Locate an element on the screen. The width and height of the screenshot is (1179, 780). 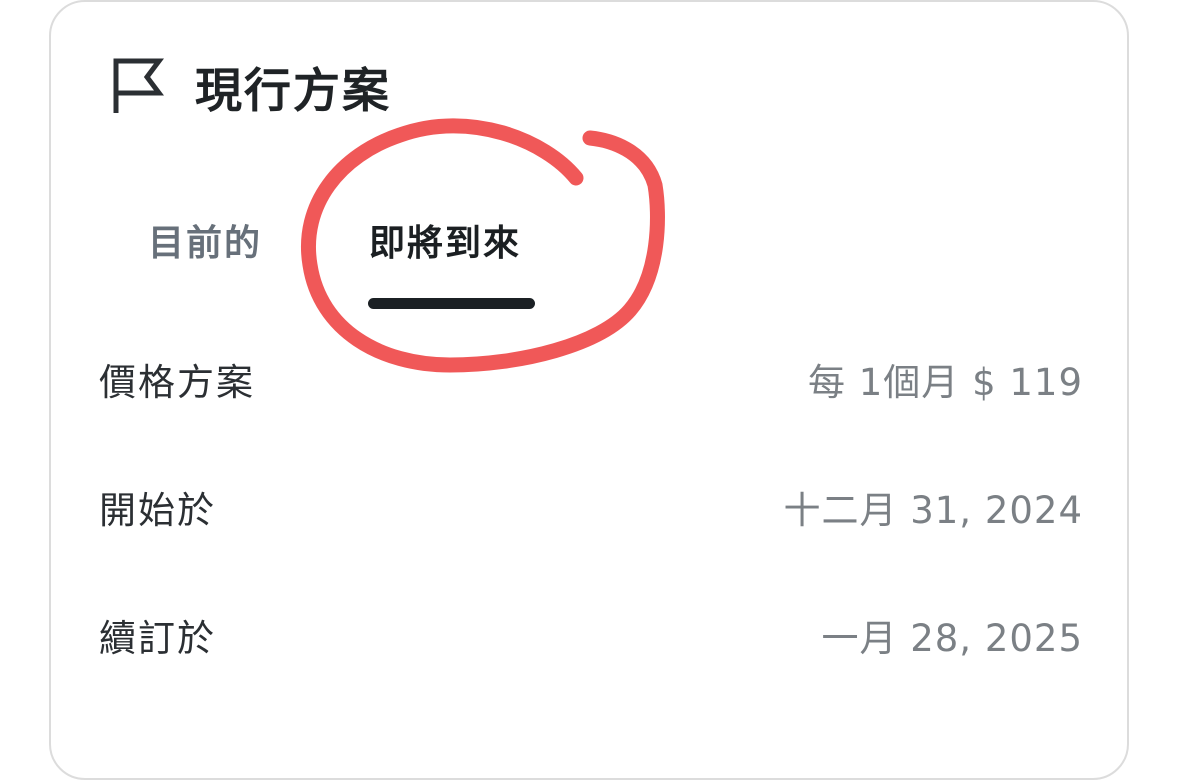
tab-current: 目前的 is located at coordinates (205, 240).